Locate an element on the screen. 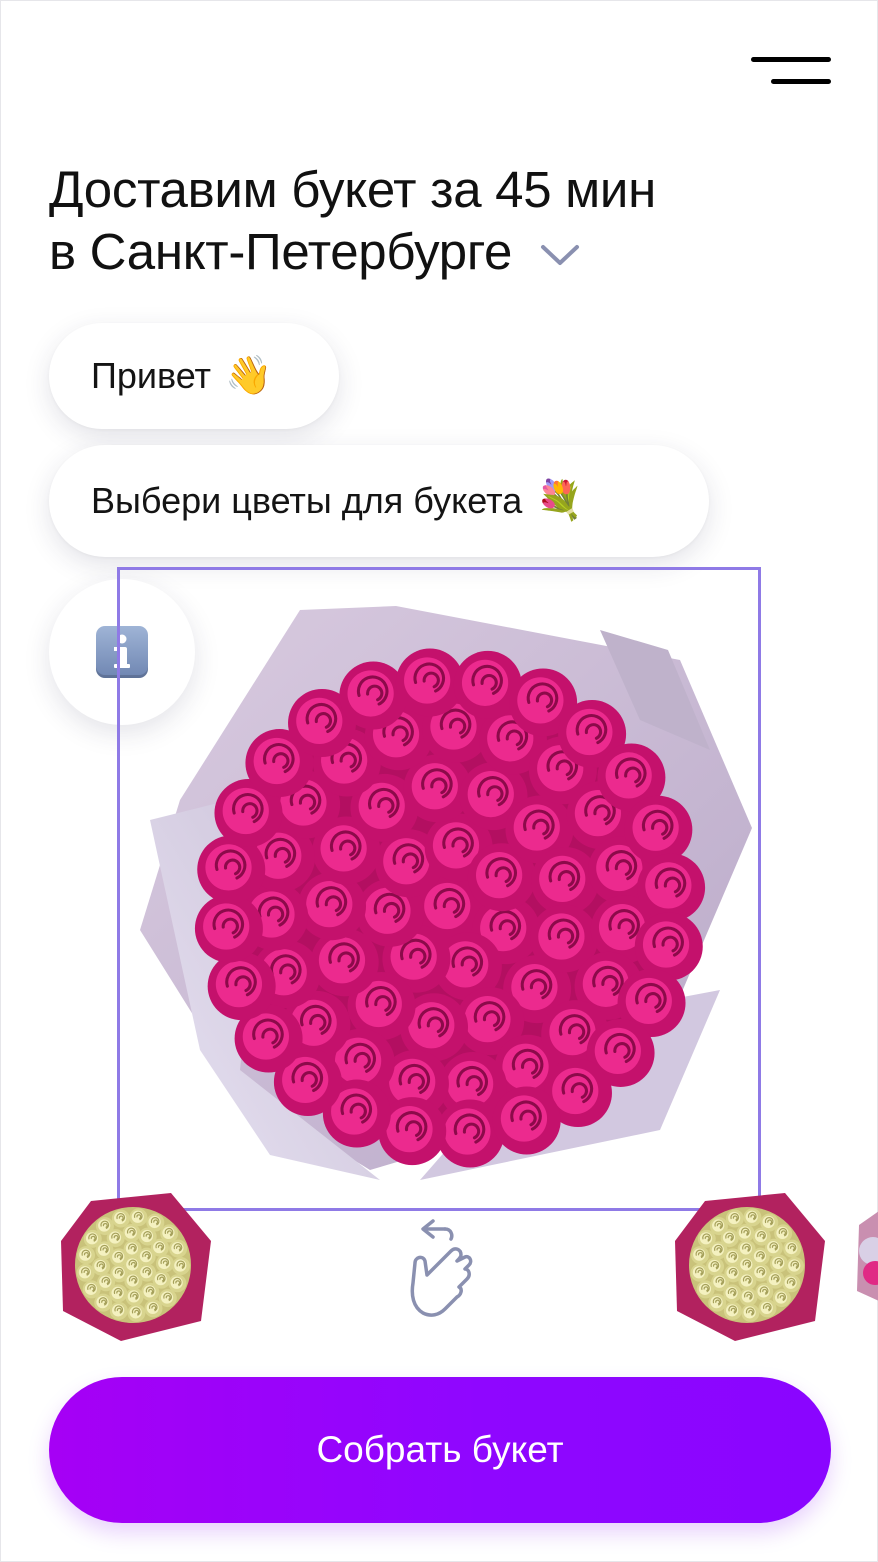  thumbnail-partial is located at coordinates (864, 1263).